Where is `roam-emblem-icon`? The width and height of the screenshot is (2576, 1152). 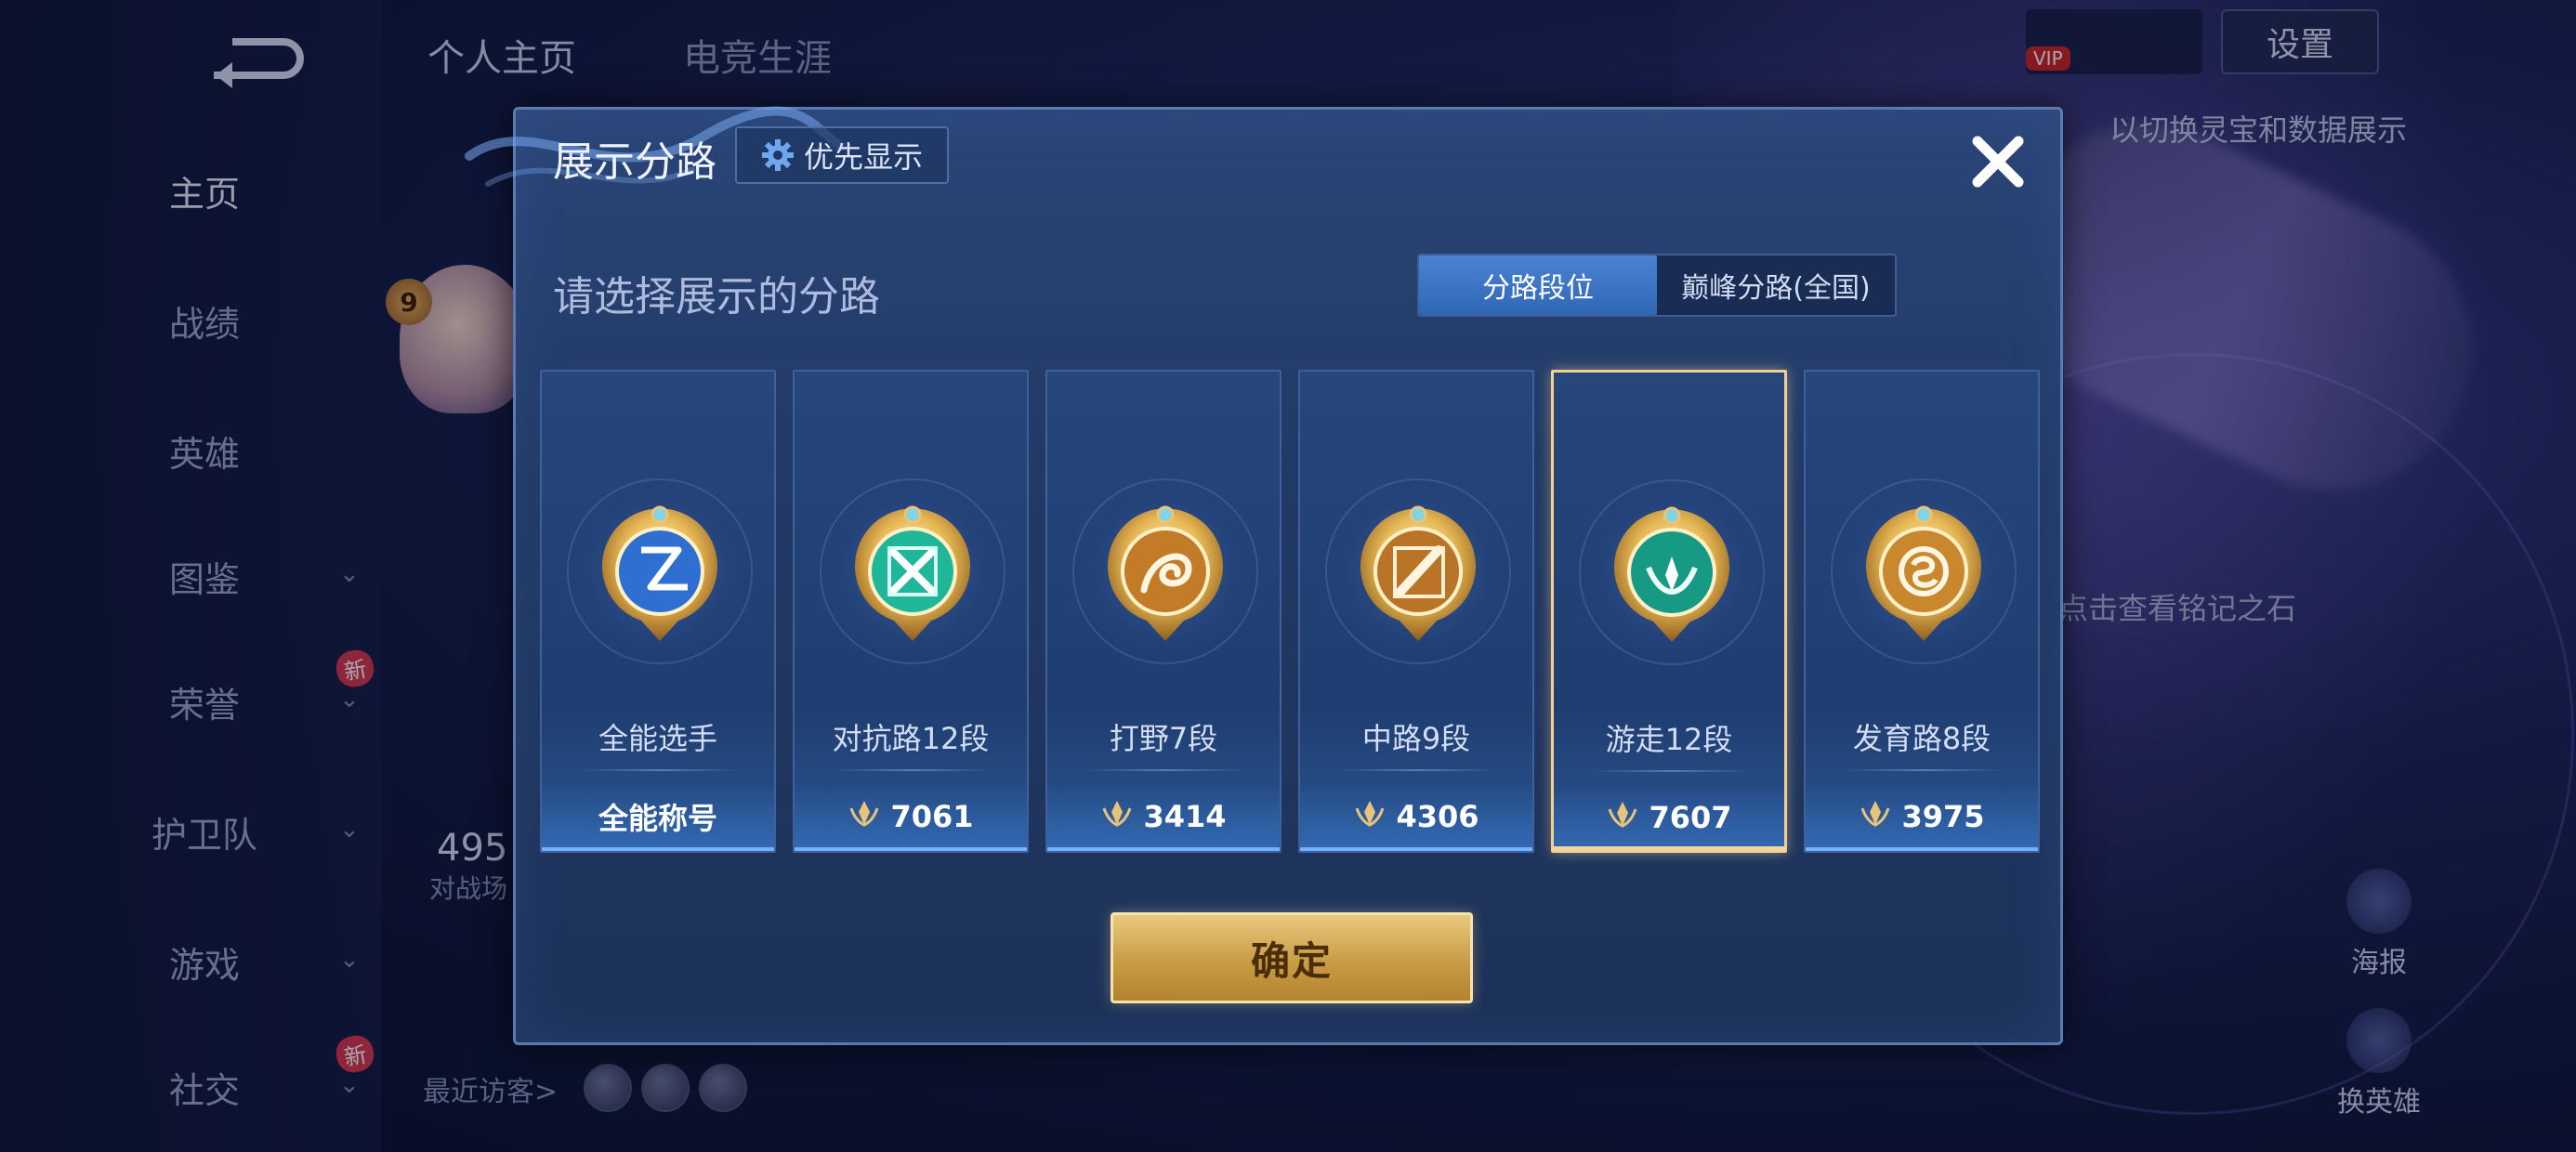
roam-emblem-icon is located at coordinates (1671, 577).